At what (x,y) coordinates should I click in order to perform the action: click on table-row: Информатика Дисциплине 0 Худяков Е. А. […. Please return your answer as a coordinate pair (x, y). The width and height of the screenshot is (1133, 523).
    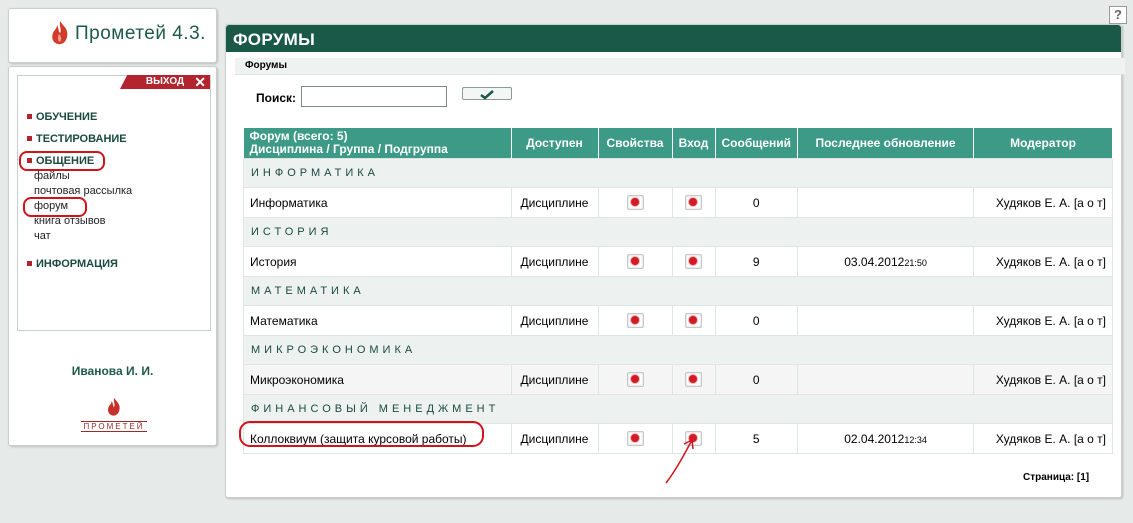
    Looking at the image, I should click on (678, 202).